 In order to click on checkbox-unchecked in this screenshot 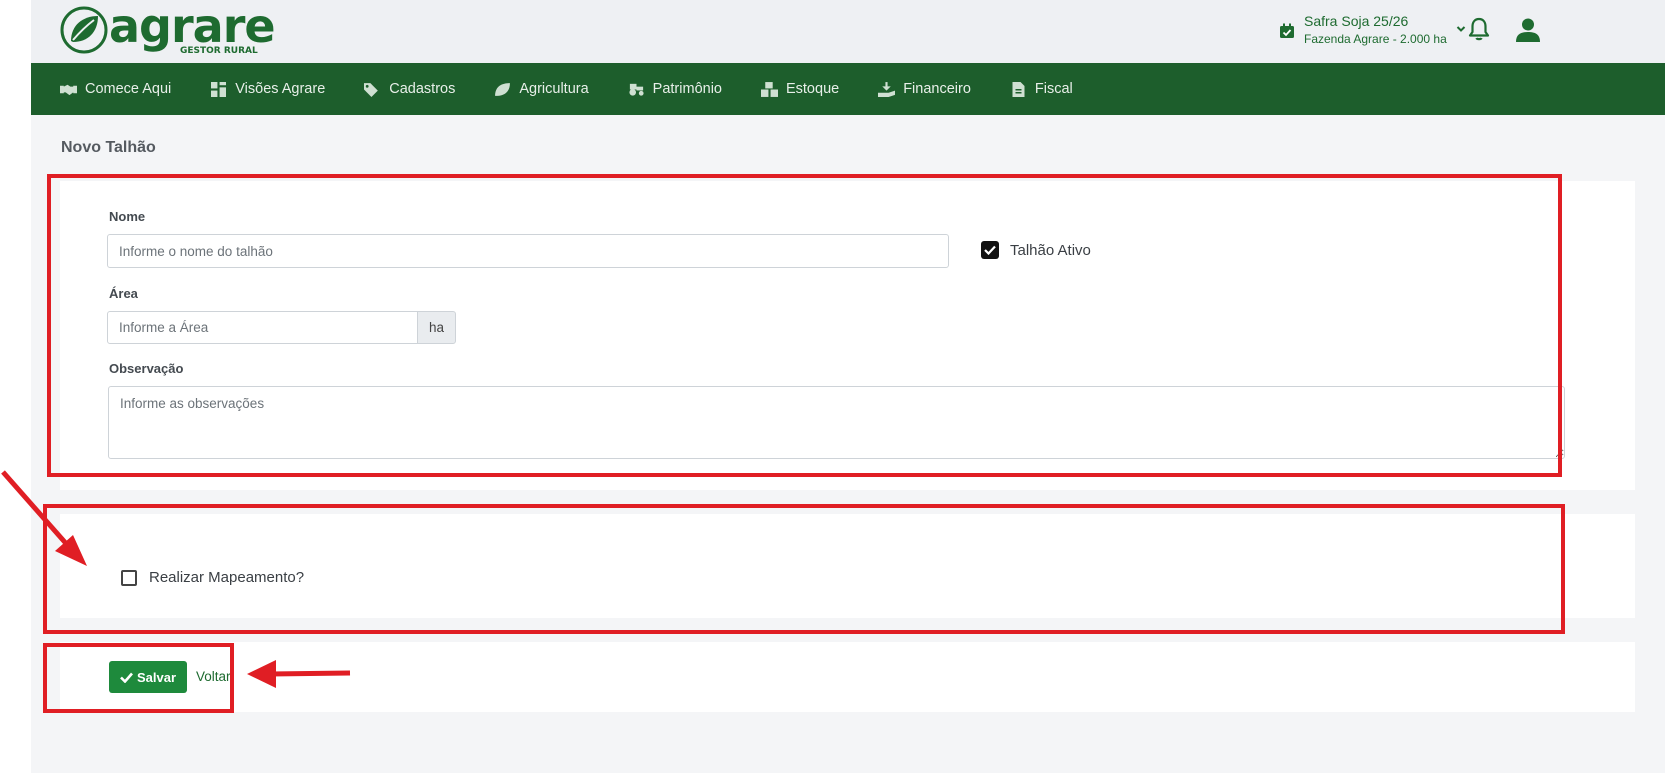, I will do `click(129, 577)`.